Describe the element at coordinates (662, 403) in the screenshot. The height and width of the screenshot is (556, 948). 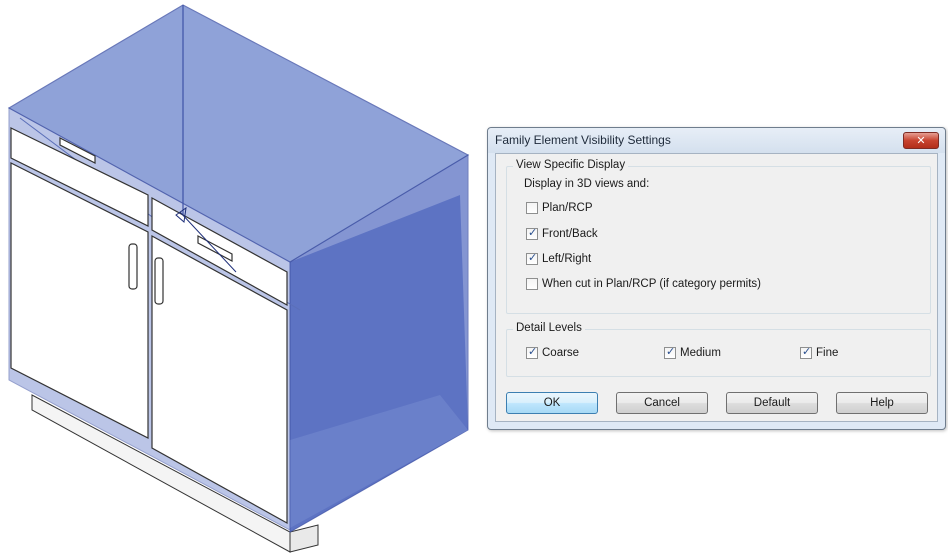
I see `cancel-button: Cancel` at that location.